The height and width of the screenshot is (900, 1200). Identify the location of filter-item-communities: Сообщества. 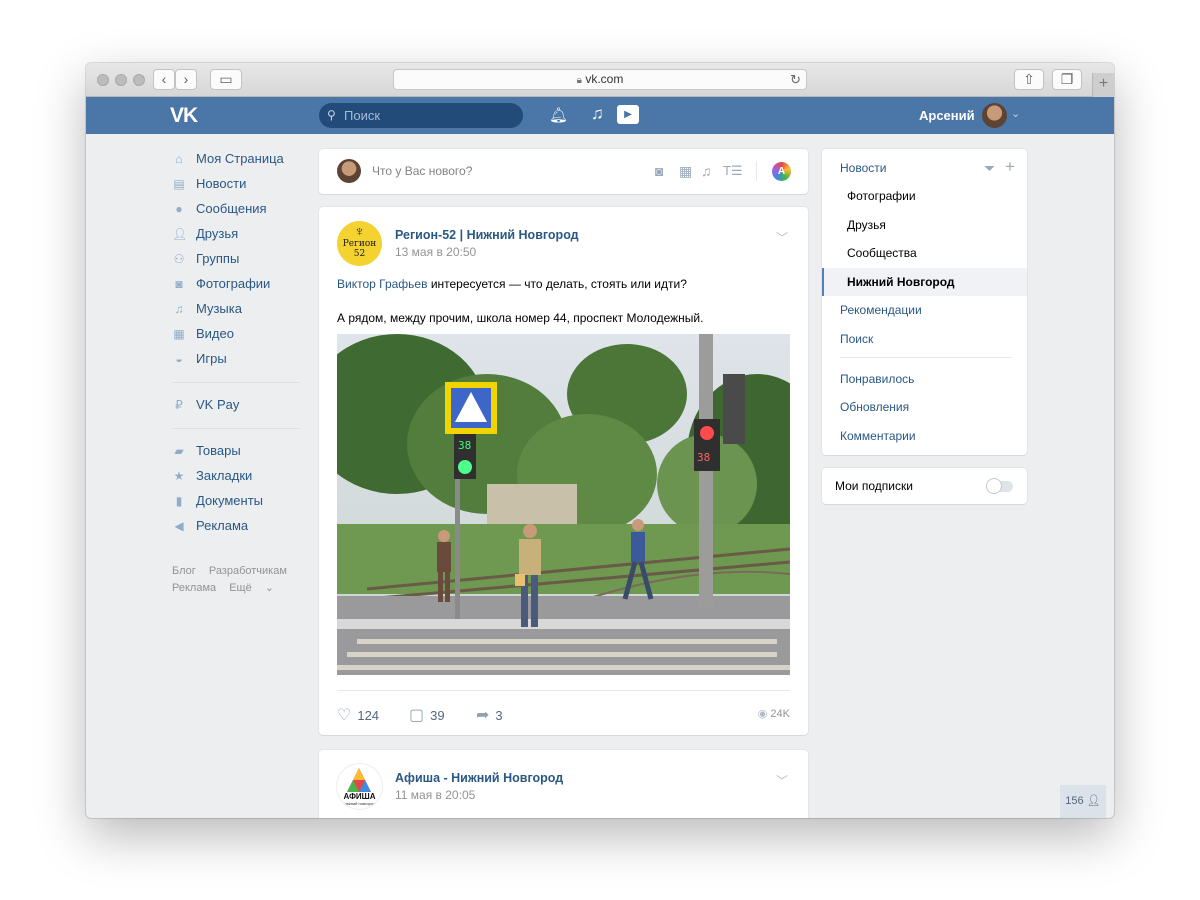
(924, 253).